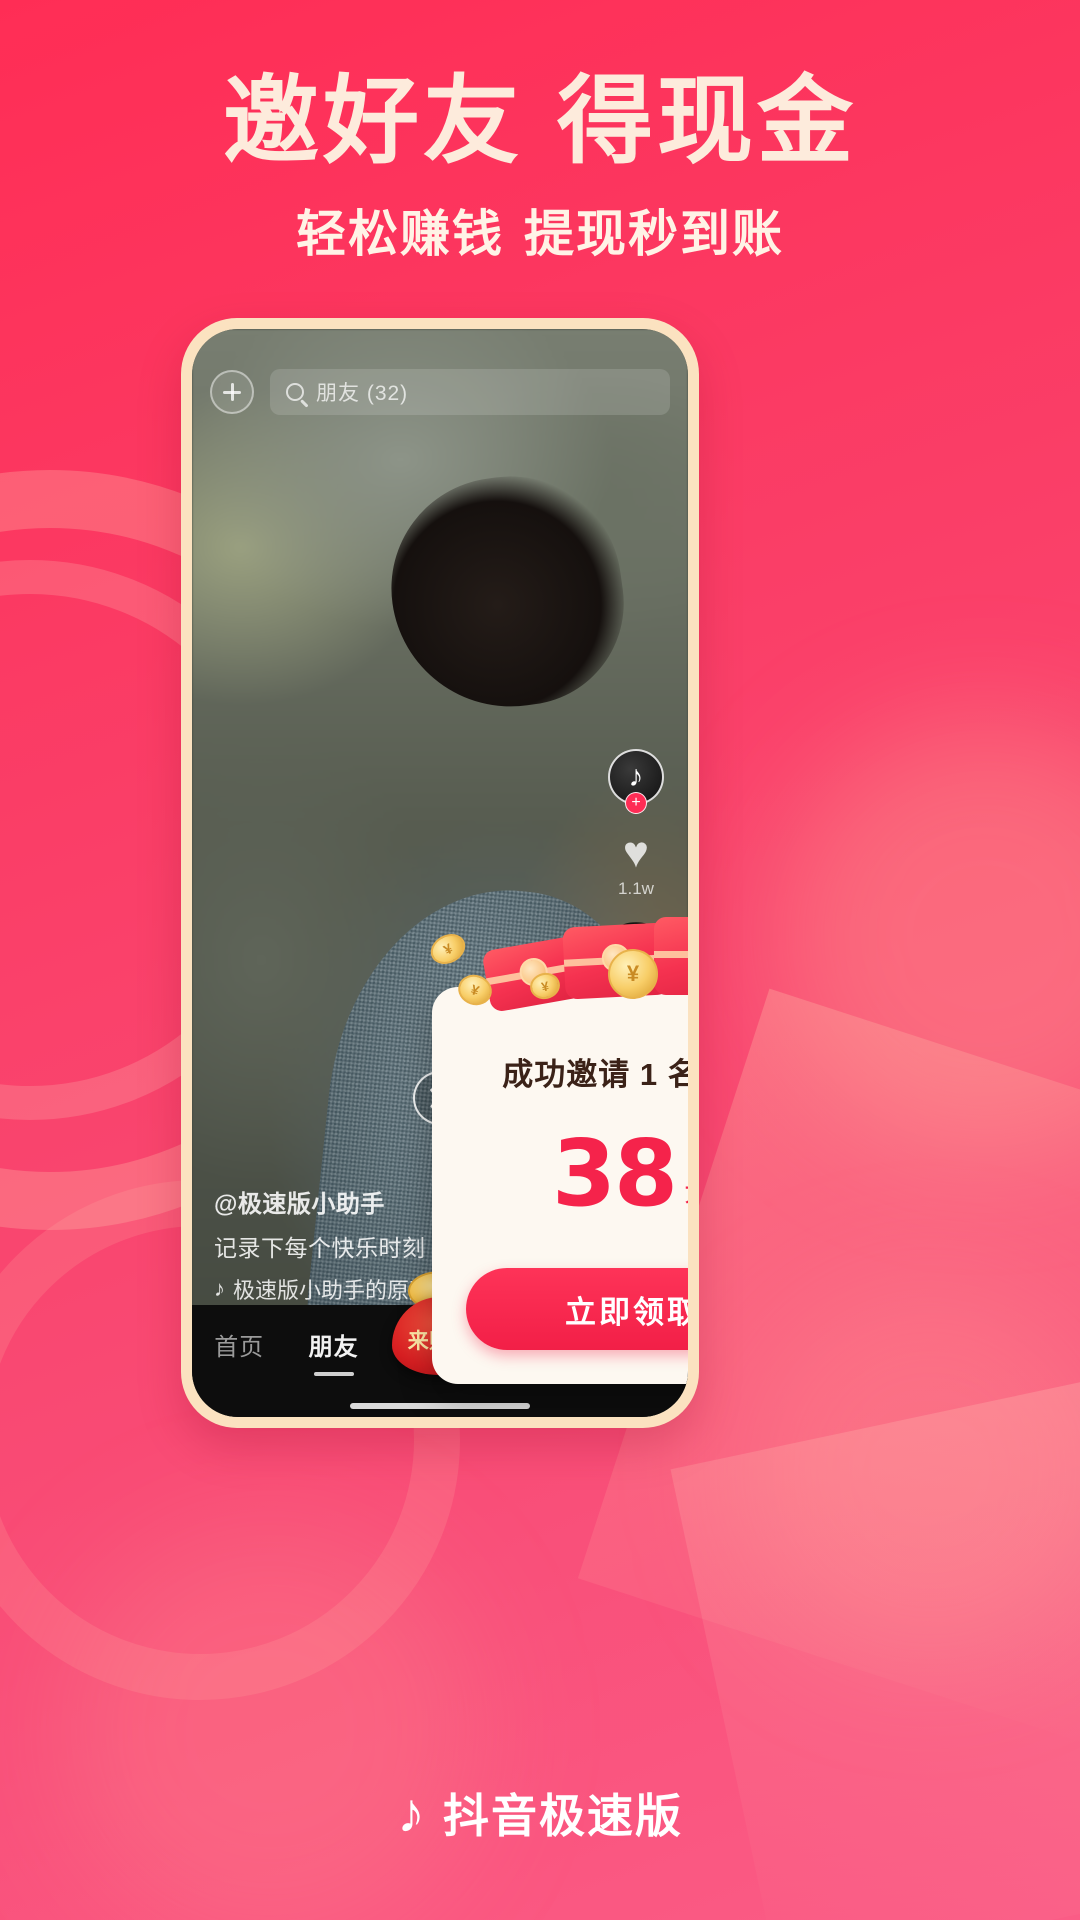  I want to click on reward-modal: ¥ ¥ ¥ ¥ ¥ ¥ 成功邀请 1 名好友 38 元 立即领取, so click(556, 1150).